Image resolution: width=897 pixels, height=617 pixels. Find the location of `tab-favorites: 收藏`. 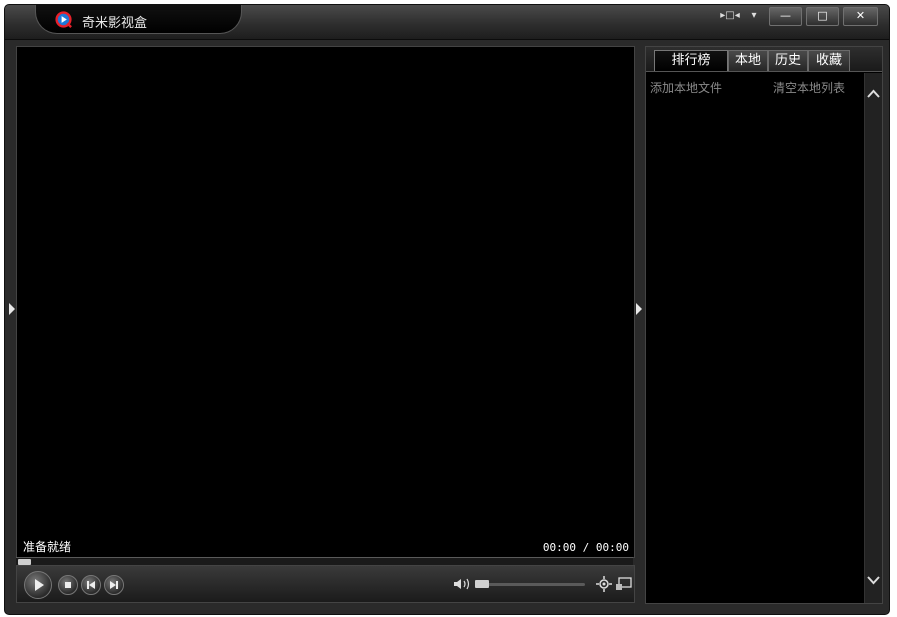

tab-favorites: 收藏 is located at coordinates (829, 60).